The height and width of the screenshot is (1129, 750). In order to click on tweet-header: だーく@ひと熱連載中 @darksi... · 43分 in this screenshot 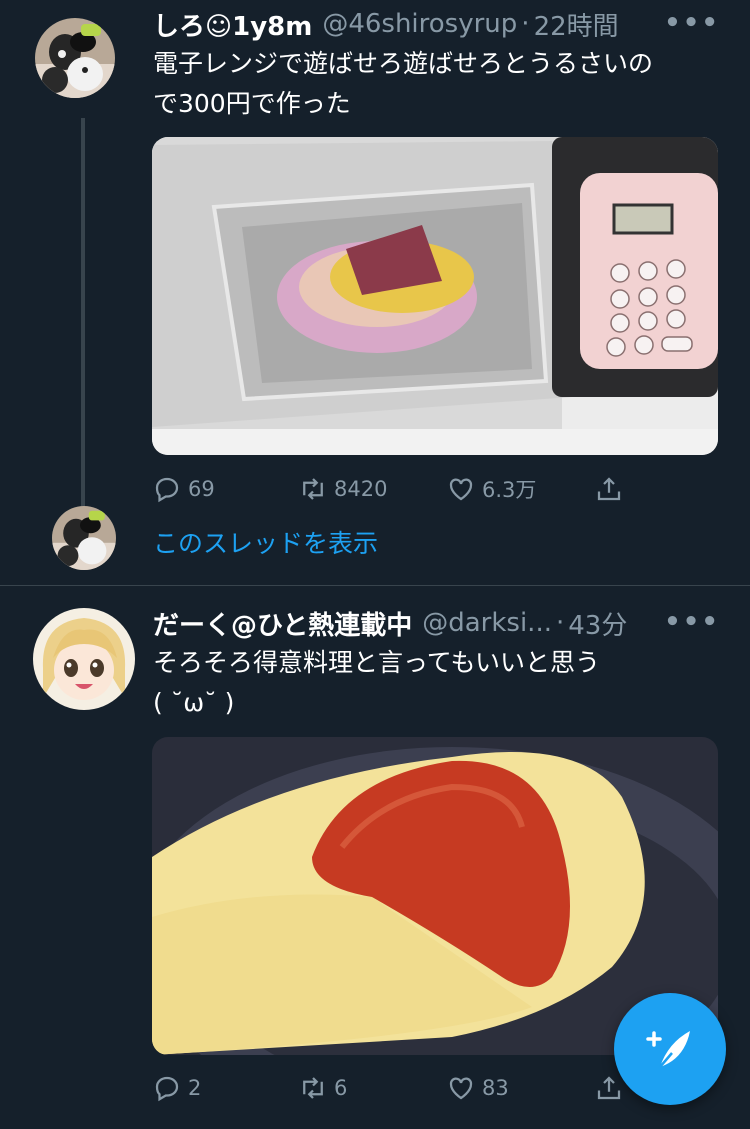, I will do `click(436, 623)`.